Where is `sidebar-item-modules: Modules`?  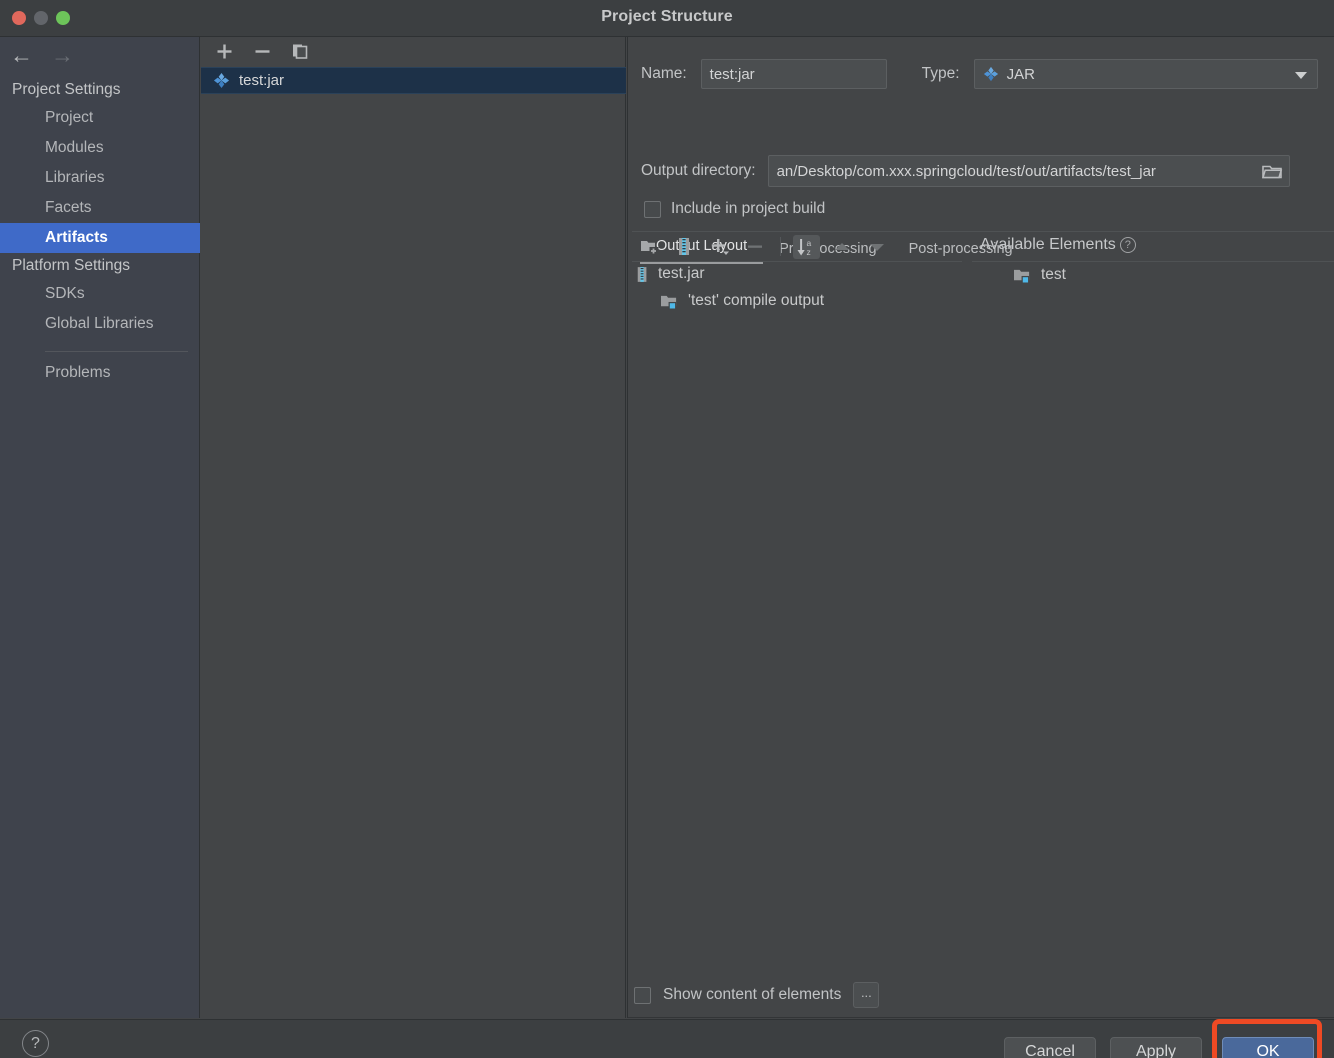 sidebar-item-modules: Modules is located at coordinates (100, 148).